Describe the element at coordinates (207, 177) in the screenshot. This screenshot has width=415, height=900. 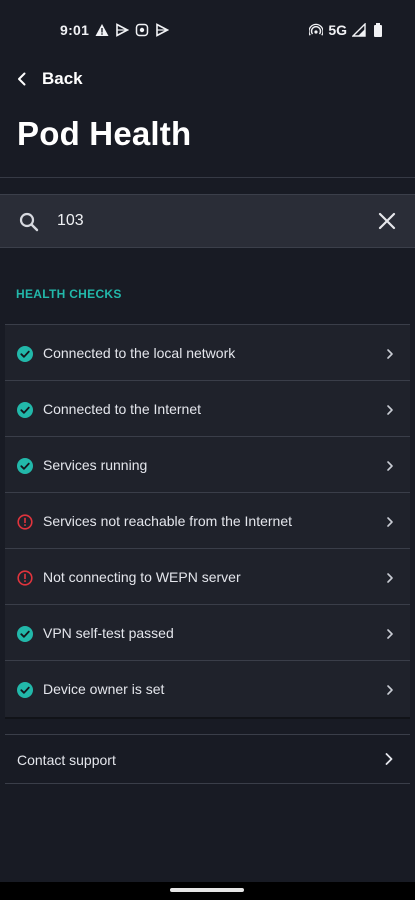
I see `divider` at that location.